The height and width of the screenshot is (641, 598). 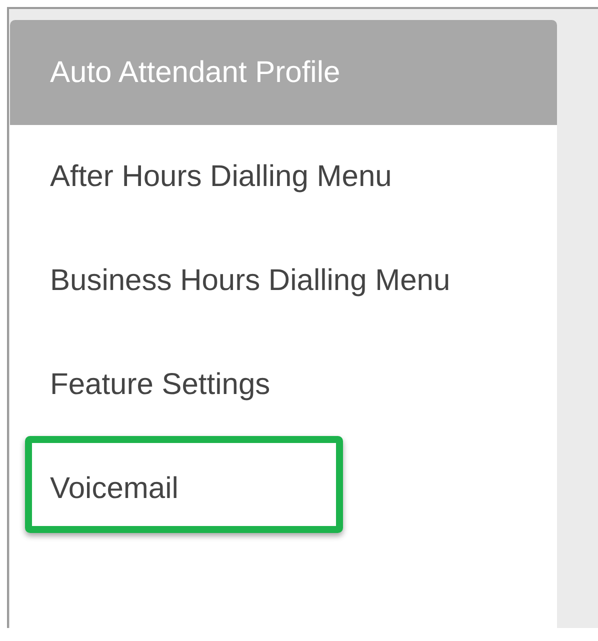 What do you see at coordinates (283, 489) in the screenshot?
I see `sidebar-item: Voicemail` at bounding box center [283, 489].